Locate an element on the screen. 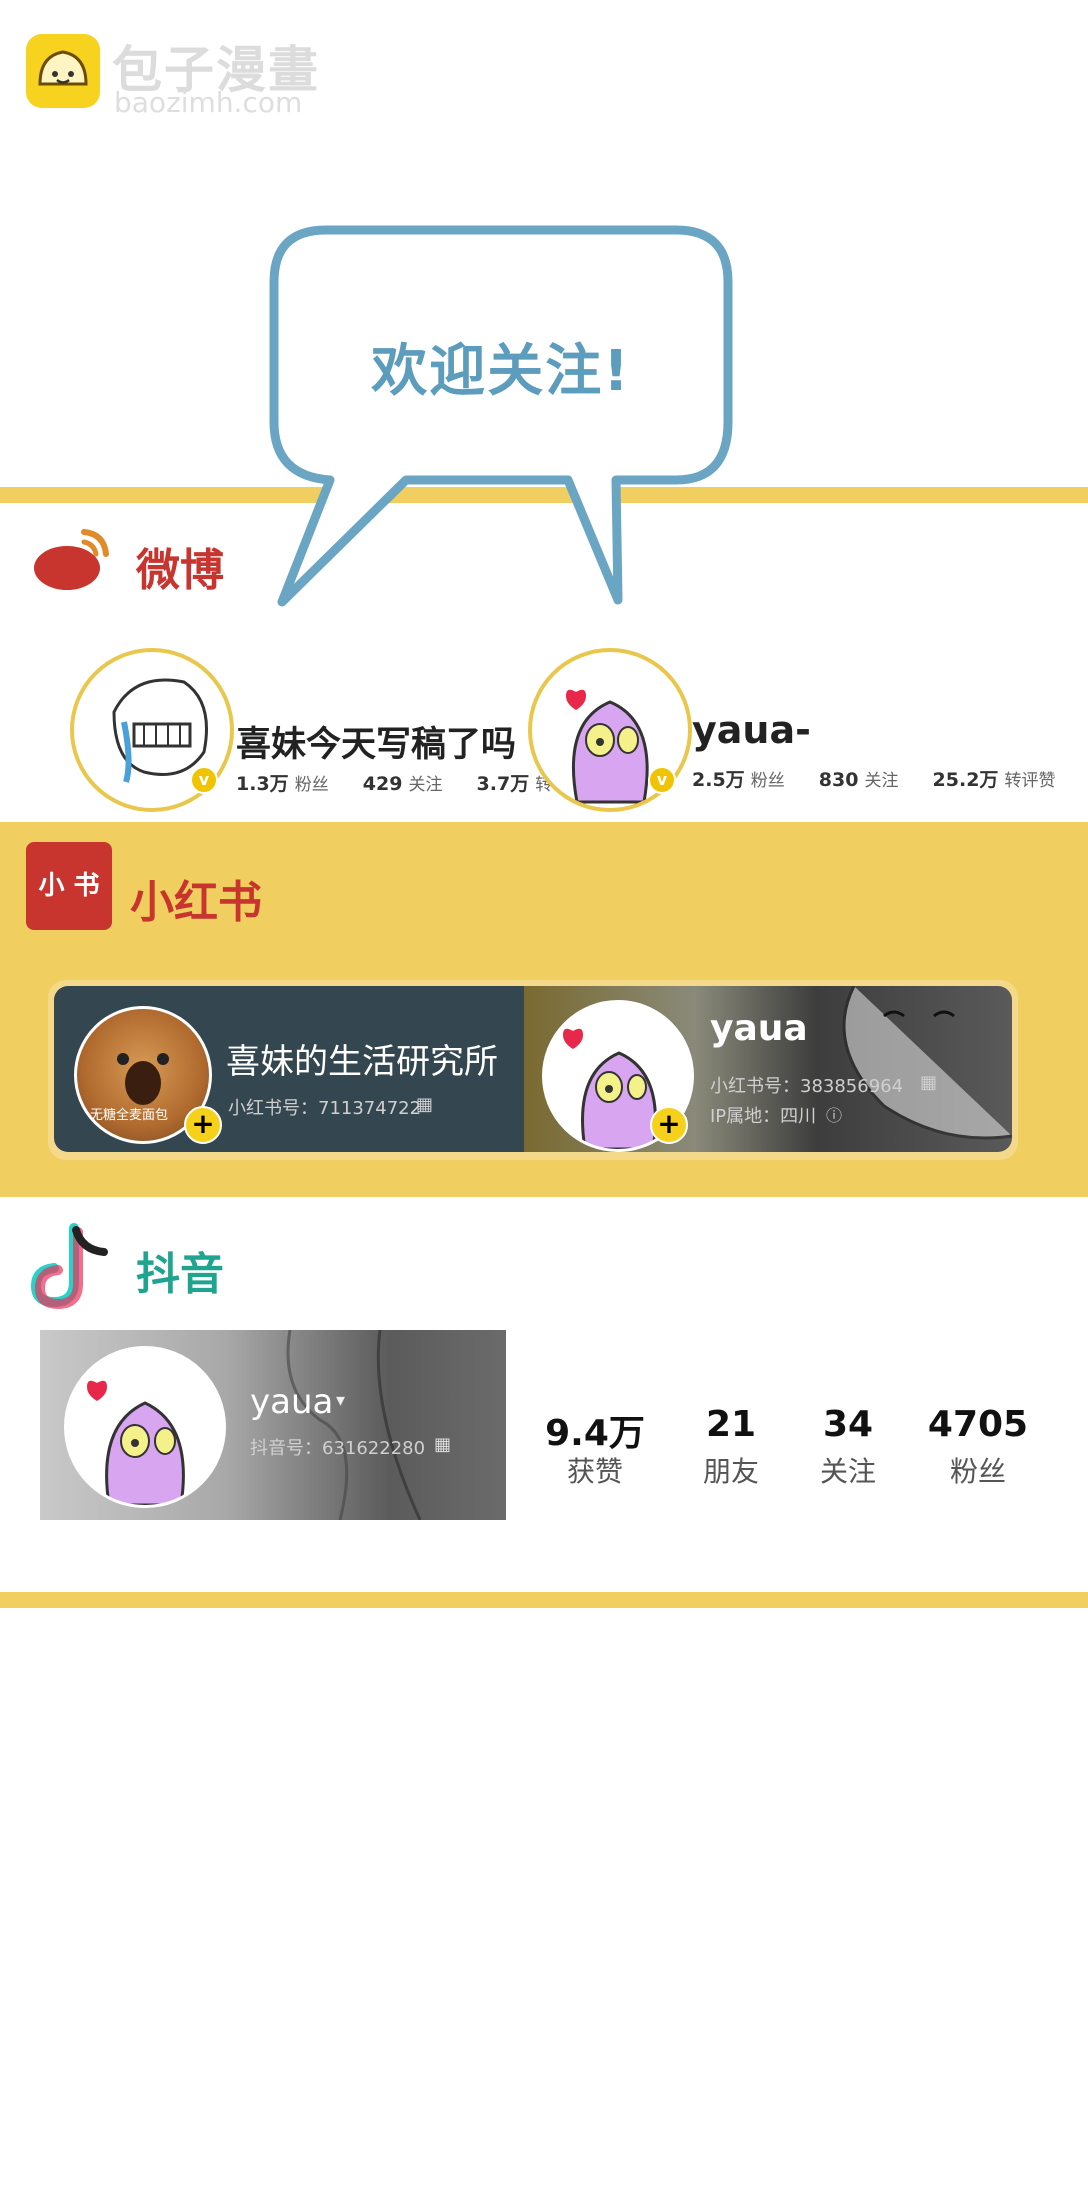  weibo-logo-icon is located at coordinates (72, 559).